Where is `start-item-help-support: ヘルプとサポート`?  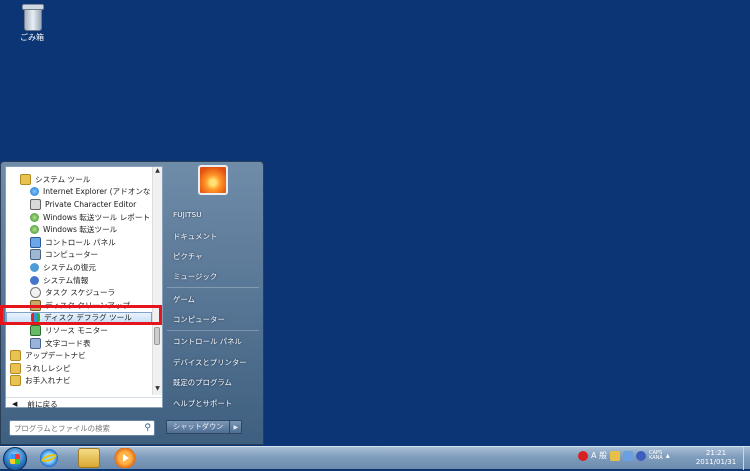 start-item-help-support: ヘルプとサポート is located at coordinates (213, 403).